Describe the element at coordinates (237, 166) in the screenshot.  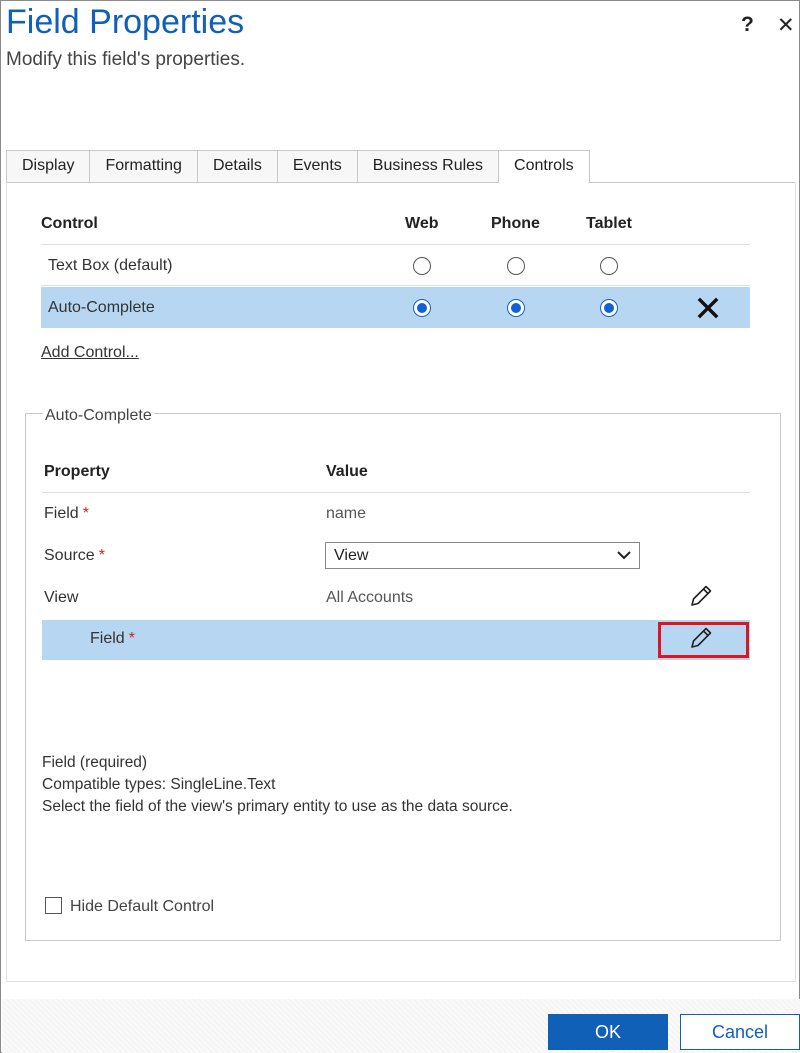
I see `tab-details: Details` at that location.